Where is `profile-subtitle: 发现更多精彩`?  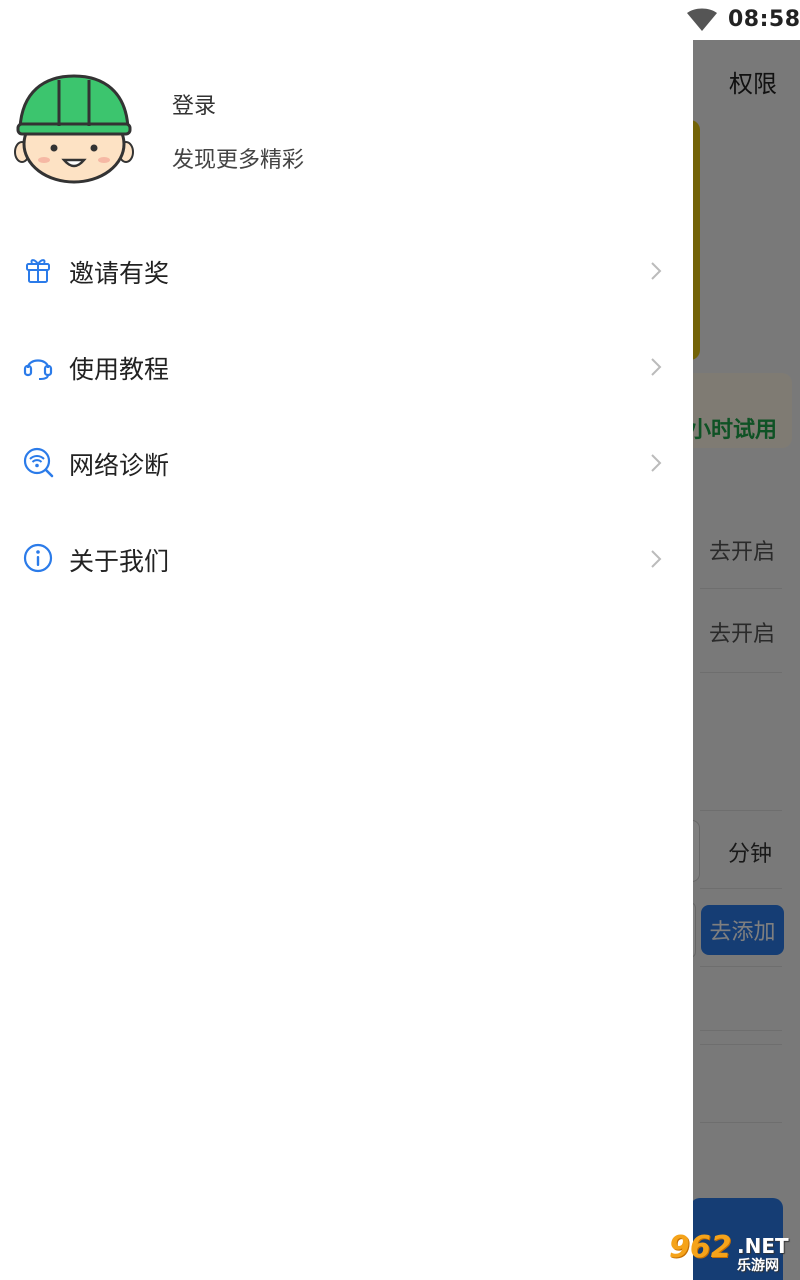
profile-subtitle: 发现更多精彩 is located at coordinates (238, 160).